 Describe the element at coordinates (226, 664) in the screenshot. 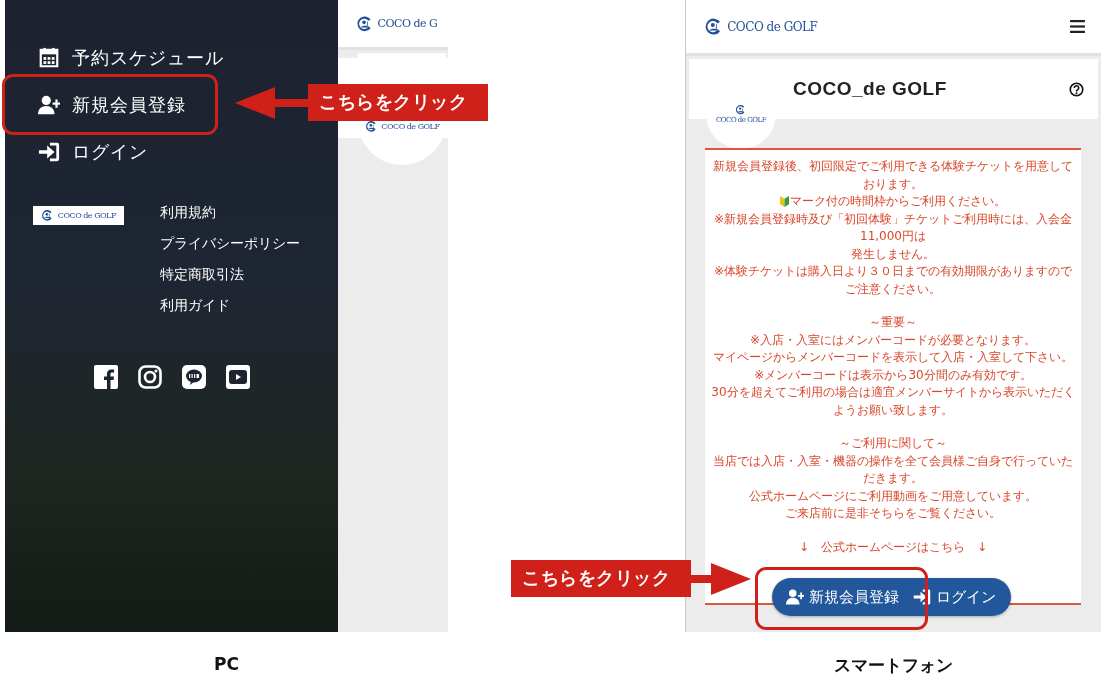

I see `caption: PC` at that location.